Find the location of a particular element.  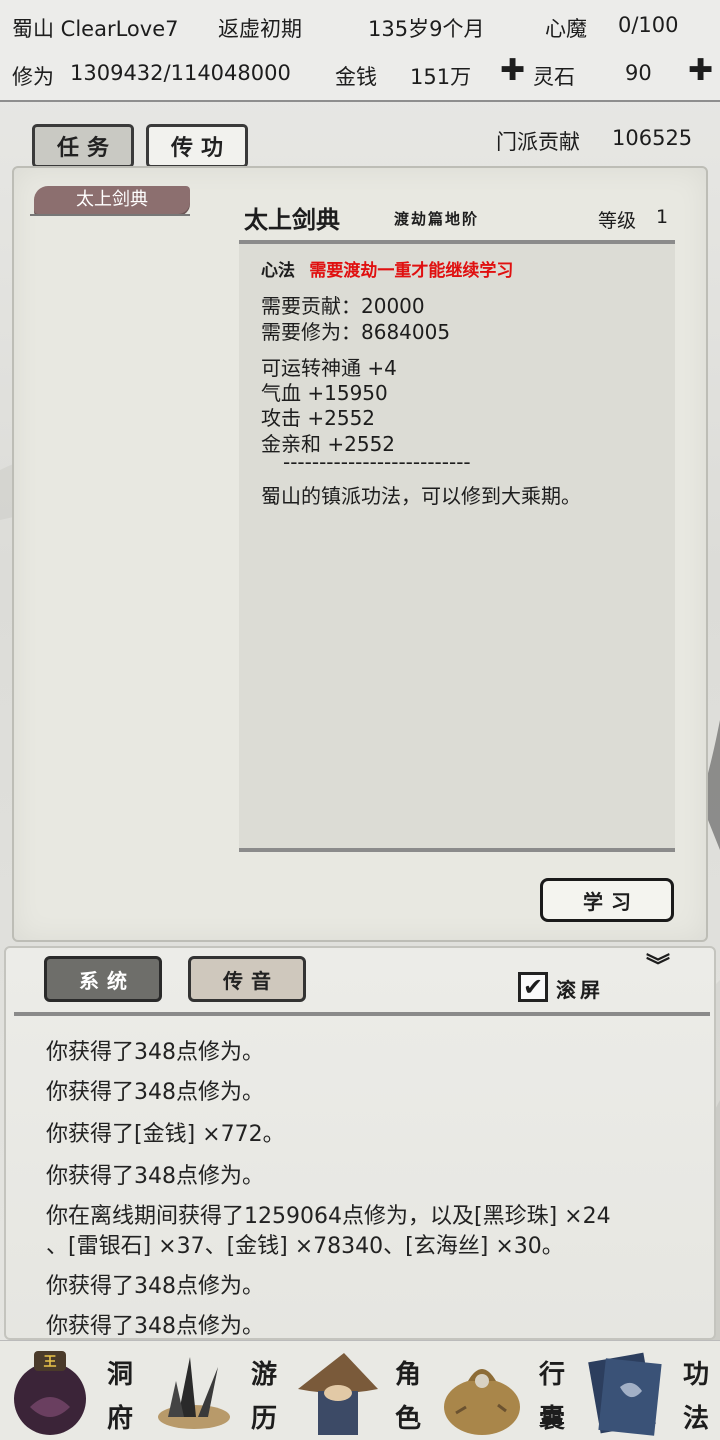

realm-label: 返虚初期 is located at coordinates (260, 29).